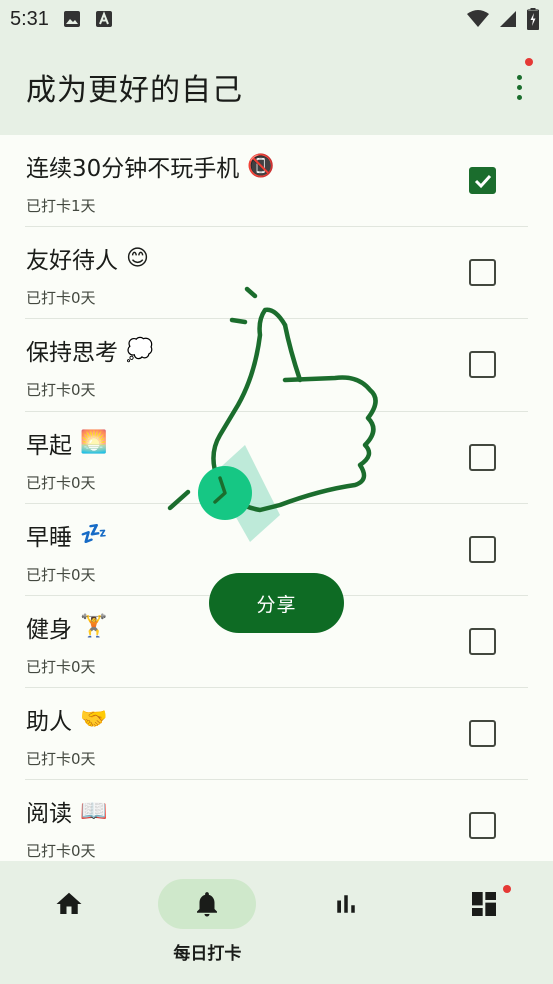  What do you see at coordinates (533, 19) in the screenshot?
I see `battery-charging-icon` at bounding box center [533, 19].